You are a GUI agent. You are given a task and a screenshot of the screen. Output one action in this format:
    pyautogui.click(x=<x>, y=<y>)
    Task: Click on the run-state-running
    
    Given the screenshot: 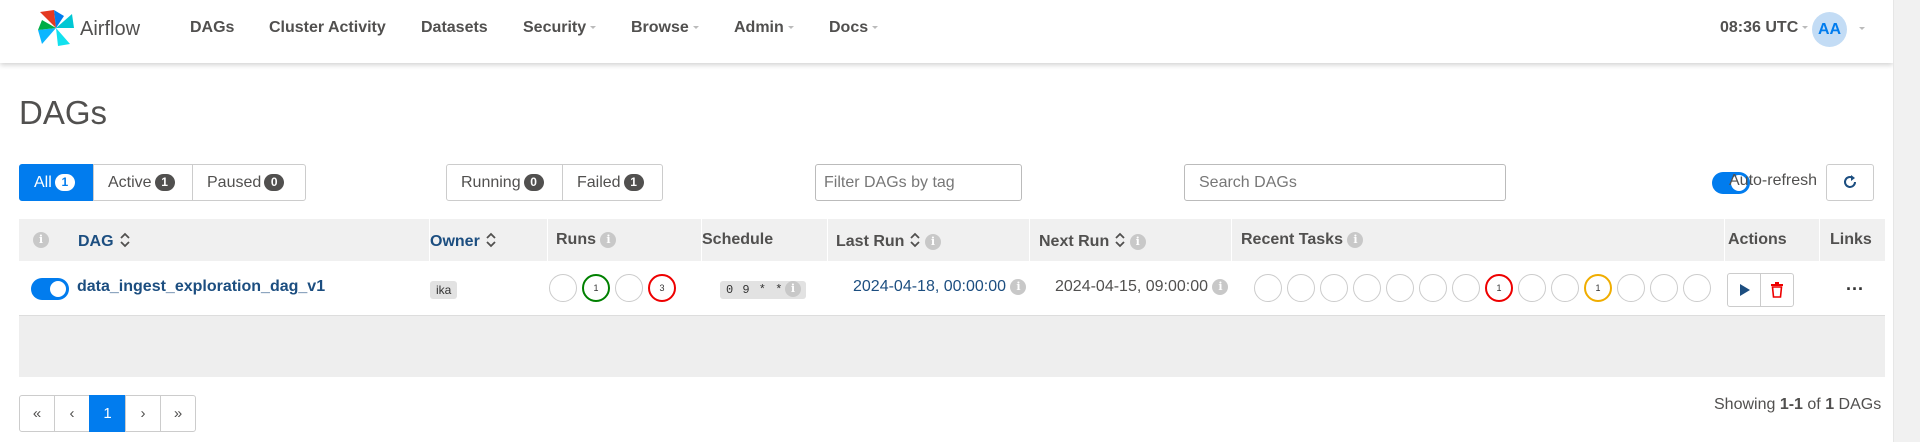 What is the action you would take?
    pyautogui.click(x=629, y=288)
    